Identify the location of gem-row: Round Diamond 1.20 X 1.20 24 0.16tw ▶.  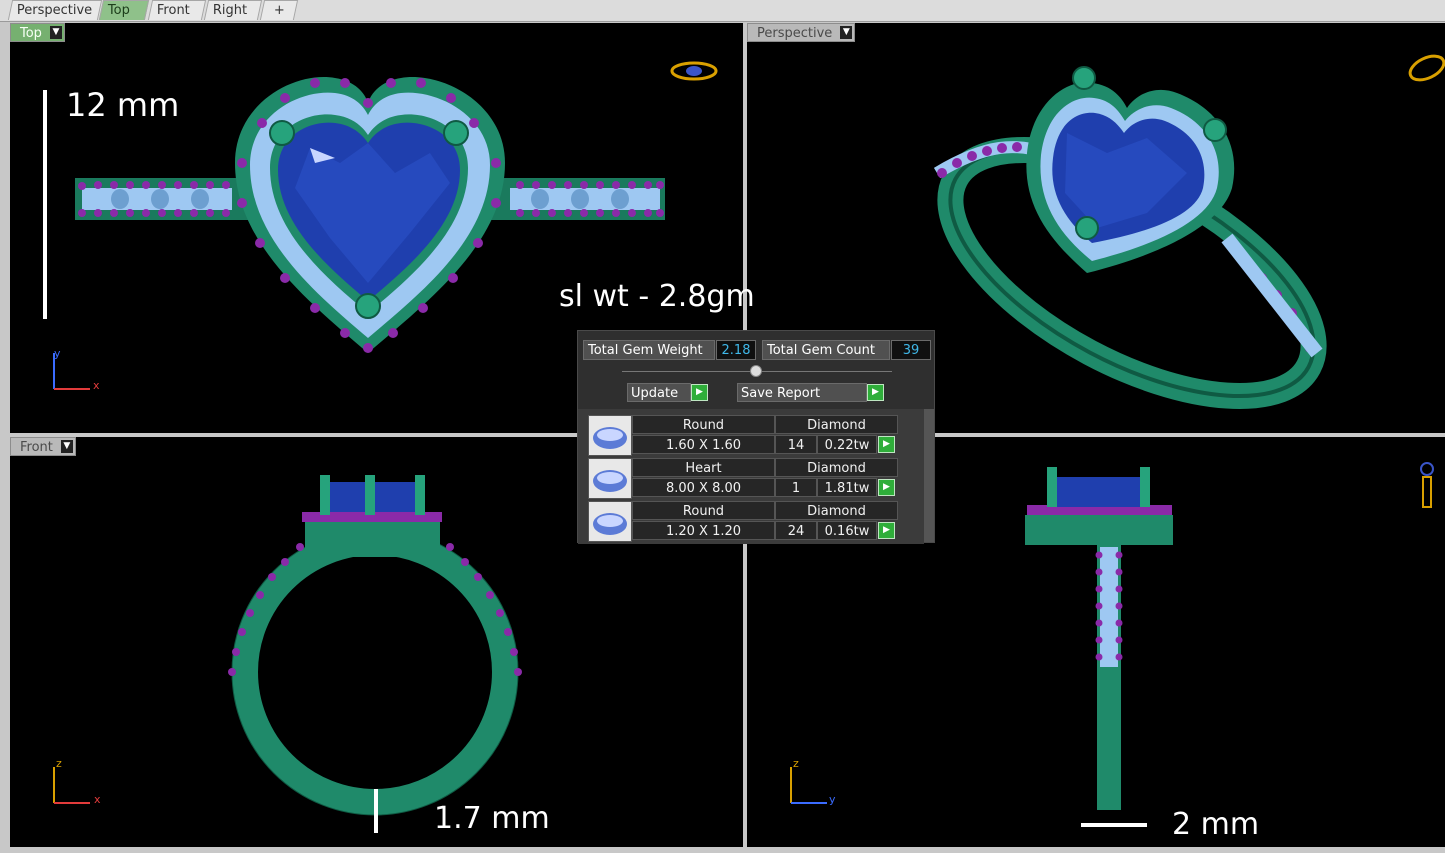
(743, 521).